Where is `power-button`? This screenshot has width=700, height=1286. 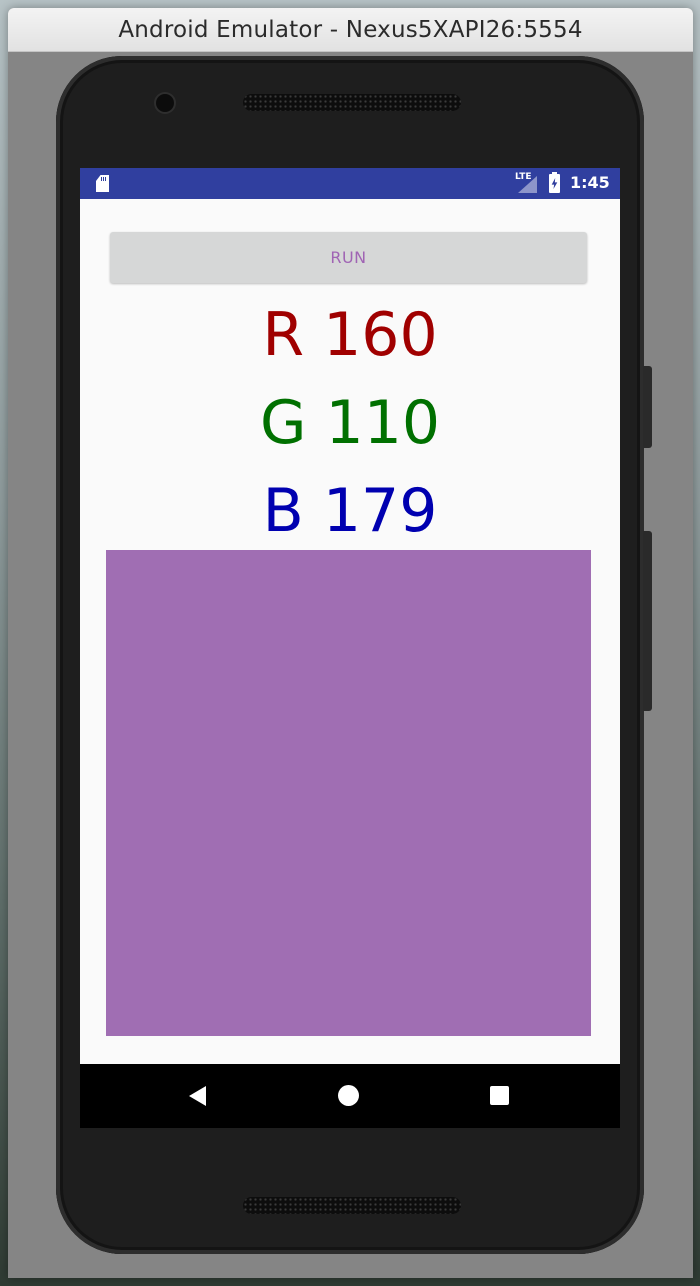 power-button is located at coordinates (647, 407).